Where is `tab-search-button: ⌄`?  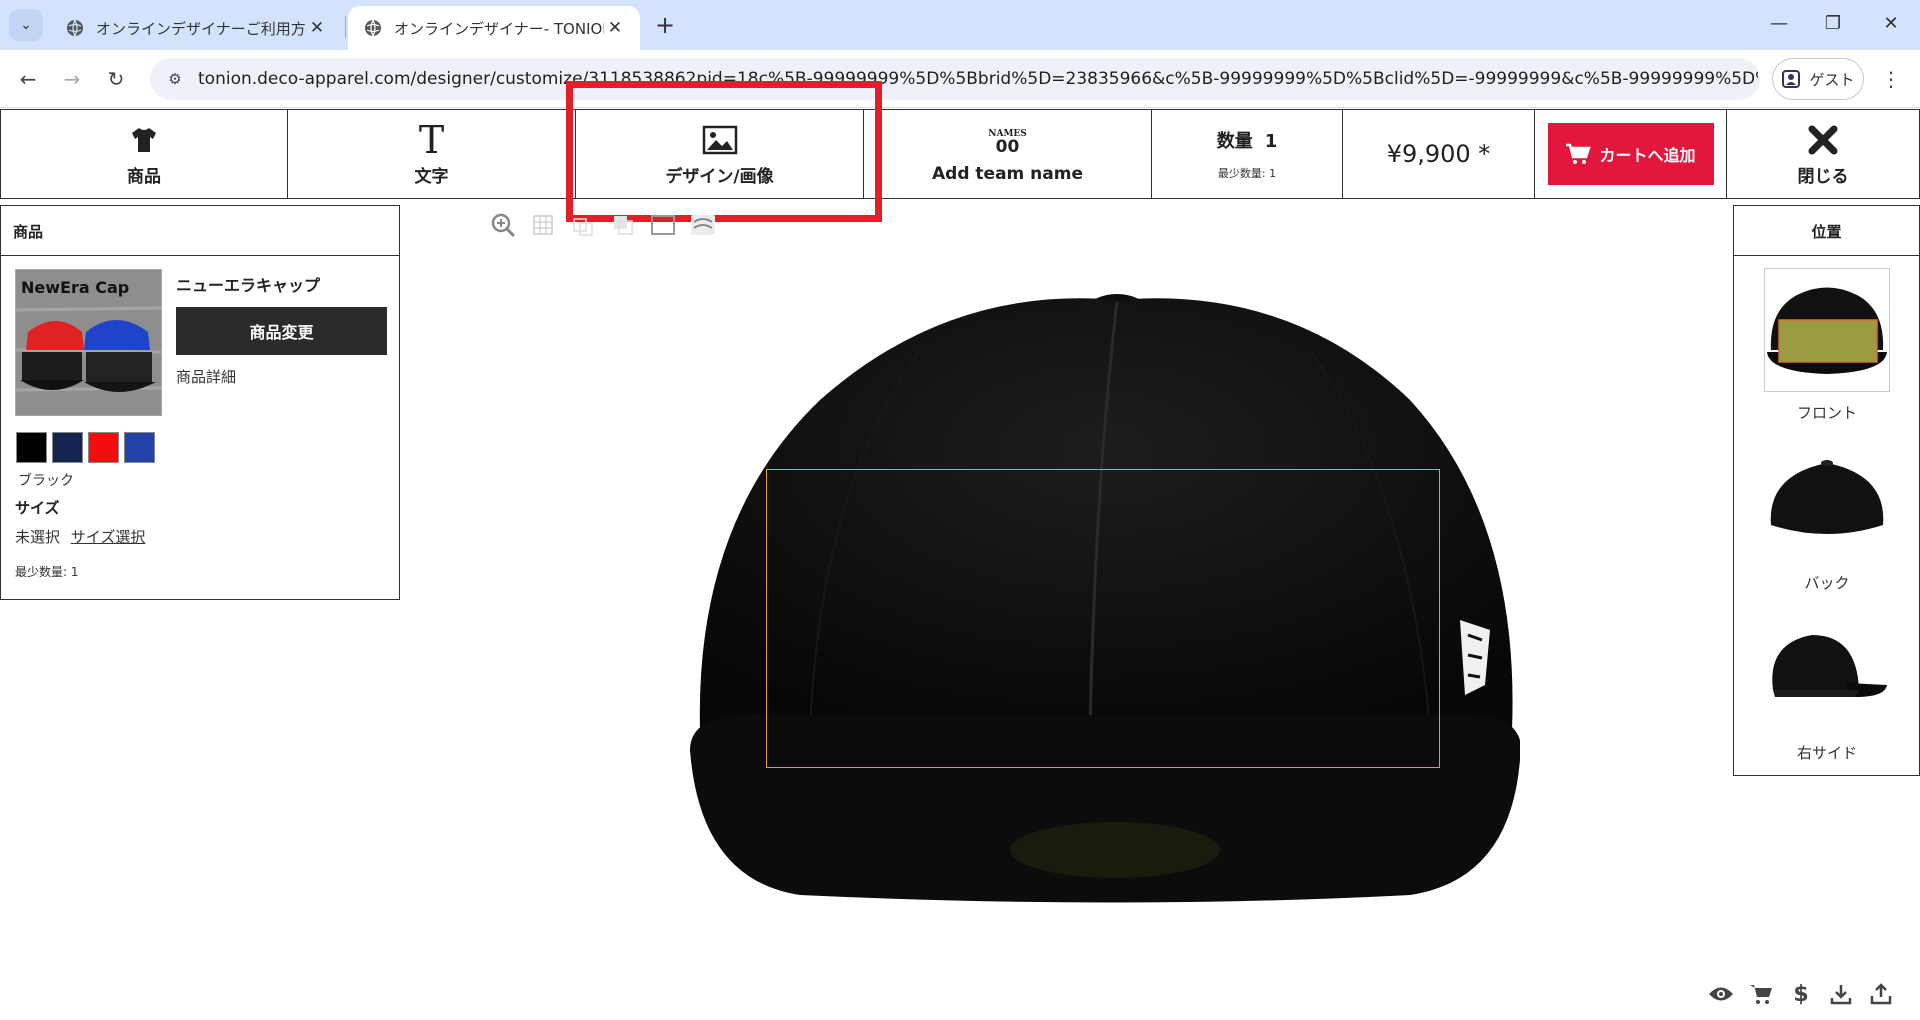 tab-search-button: ⌄ is located at coordinates (26, 25).